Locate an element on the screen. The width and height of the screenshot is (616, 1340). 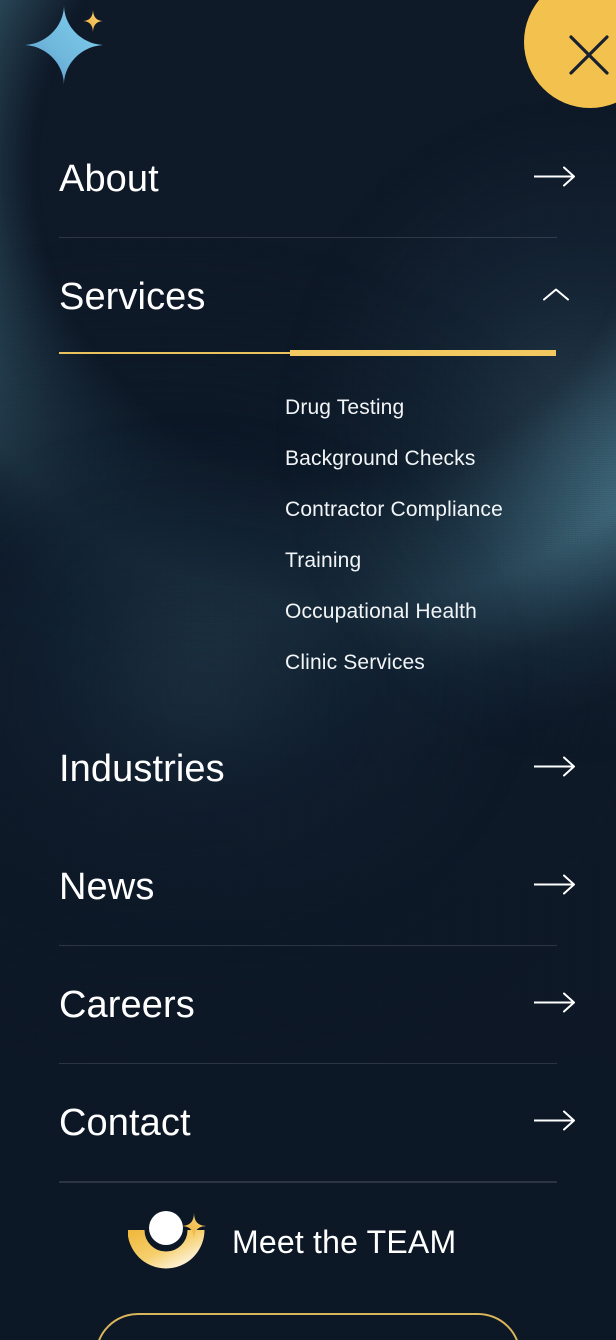
submenu-item-drug-testing: Drug Testing is located at coordinates (308, 407).